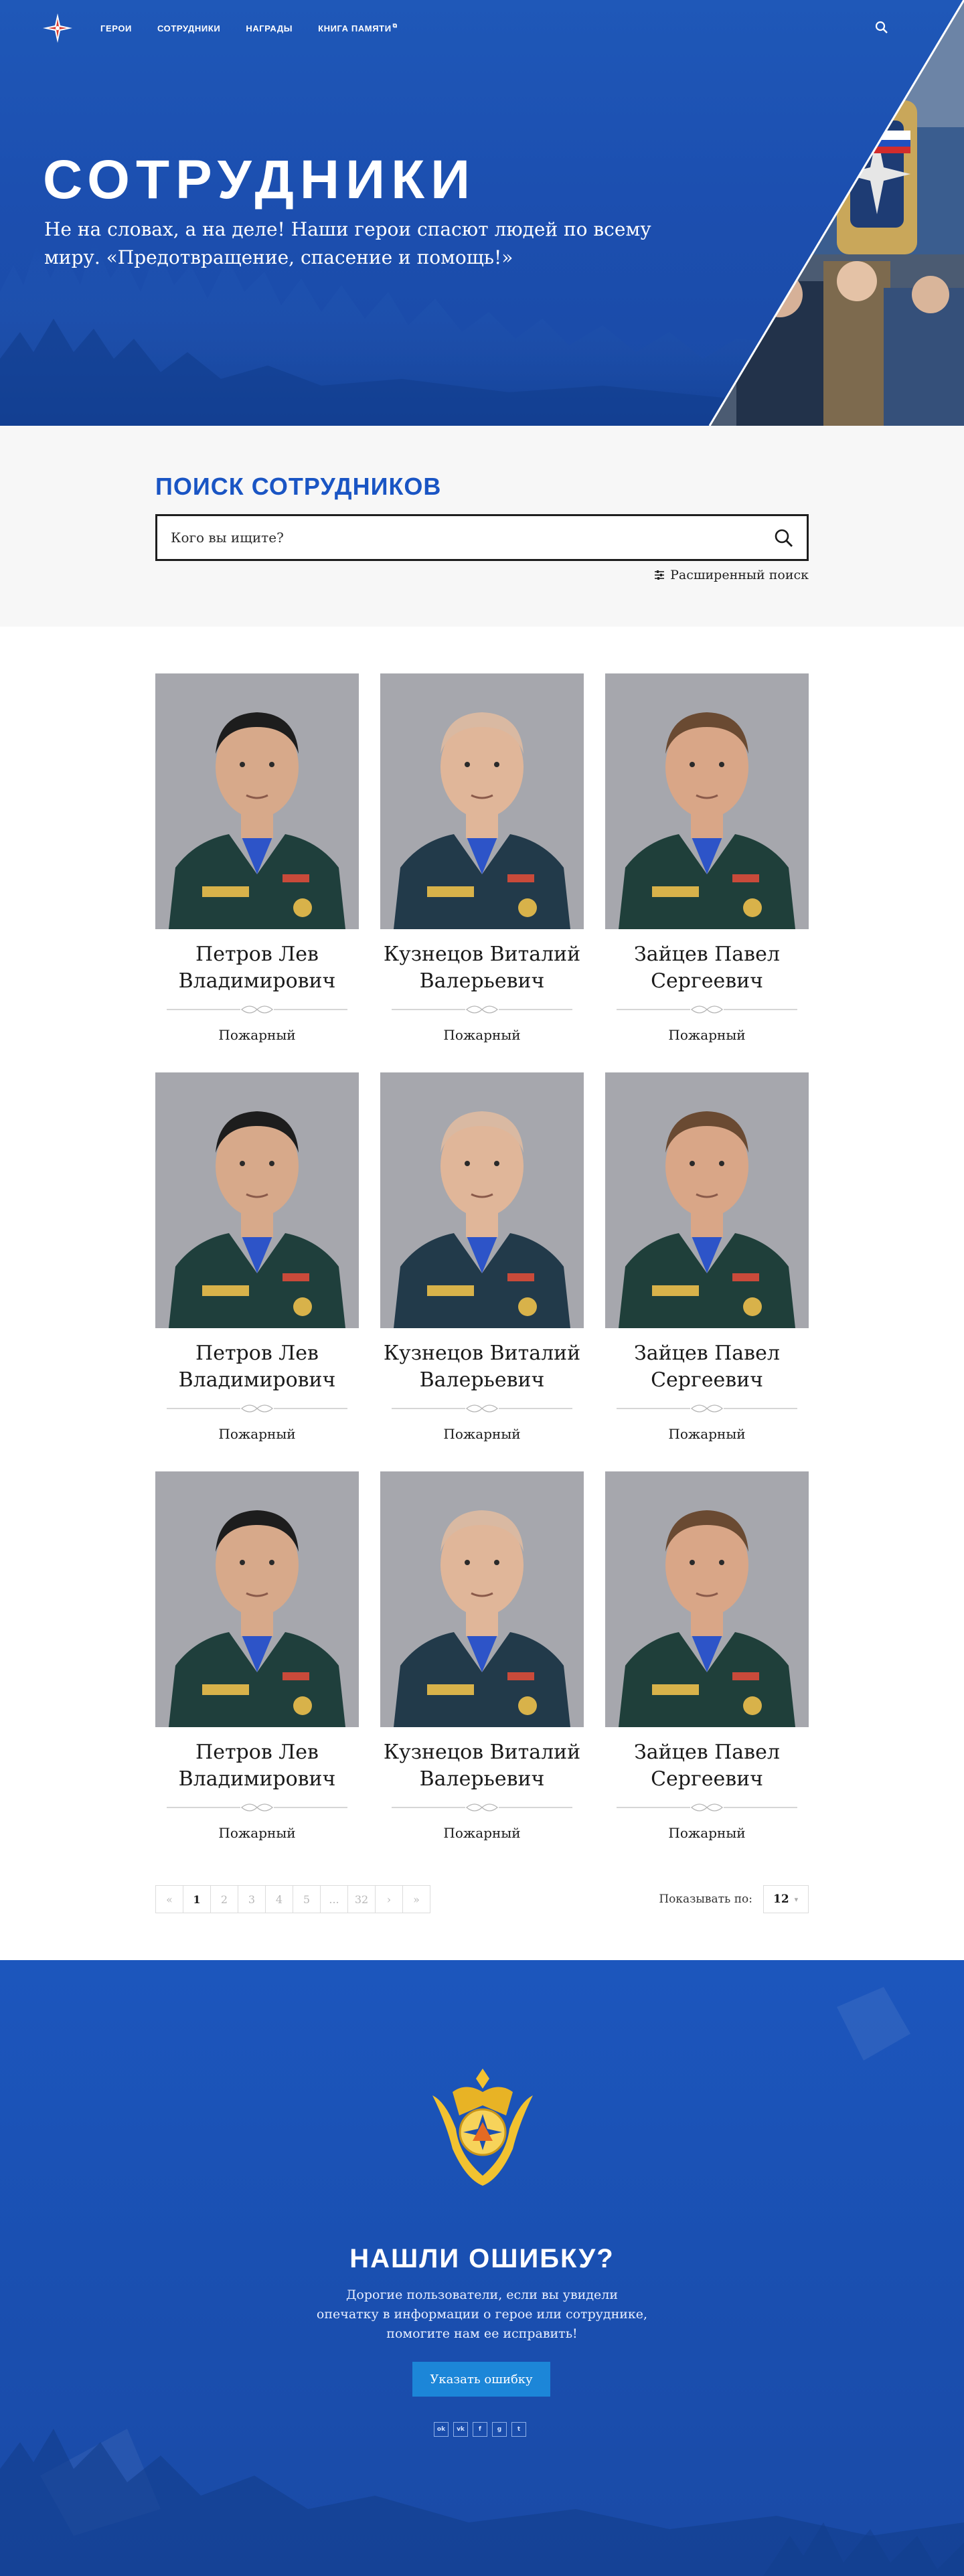  What do you see at coordinates (784, 538) in the screenshot?
I see `search-submit-icon` at bounding box center [784, 538].